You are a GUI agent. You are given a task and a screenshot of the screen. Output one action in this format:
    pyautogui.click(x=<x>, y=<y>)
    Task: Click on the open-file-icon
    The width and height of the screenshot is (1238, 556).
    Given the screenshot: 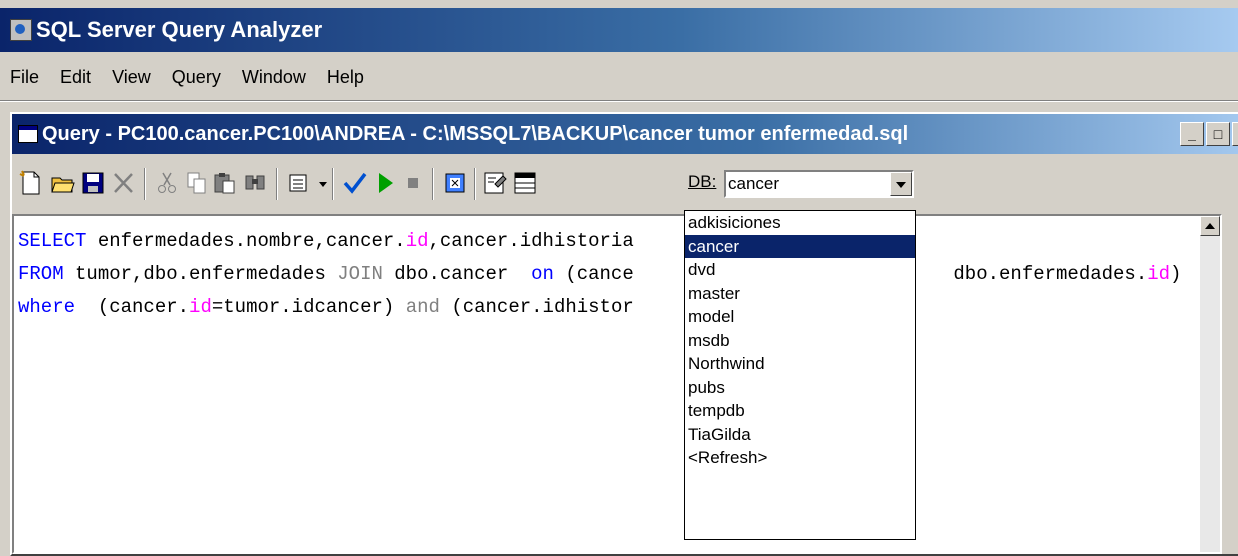 What is the action you would take?
    pyautogui.click(x=63, y=183)
    